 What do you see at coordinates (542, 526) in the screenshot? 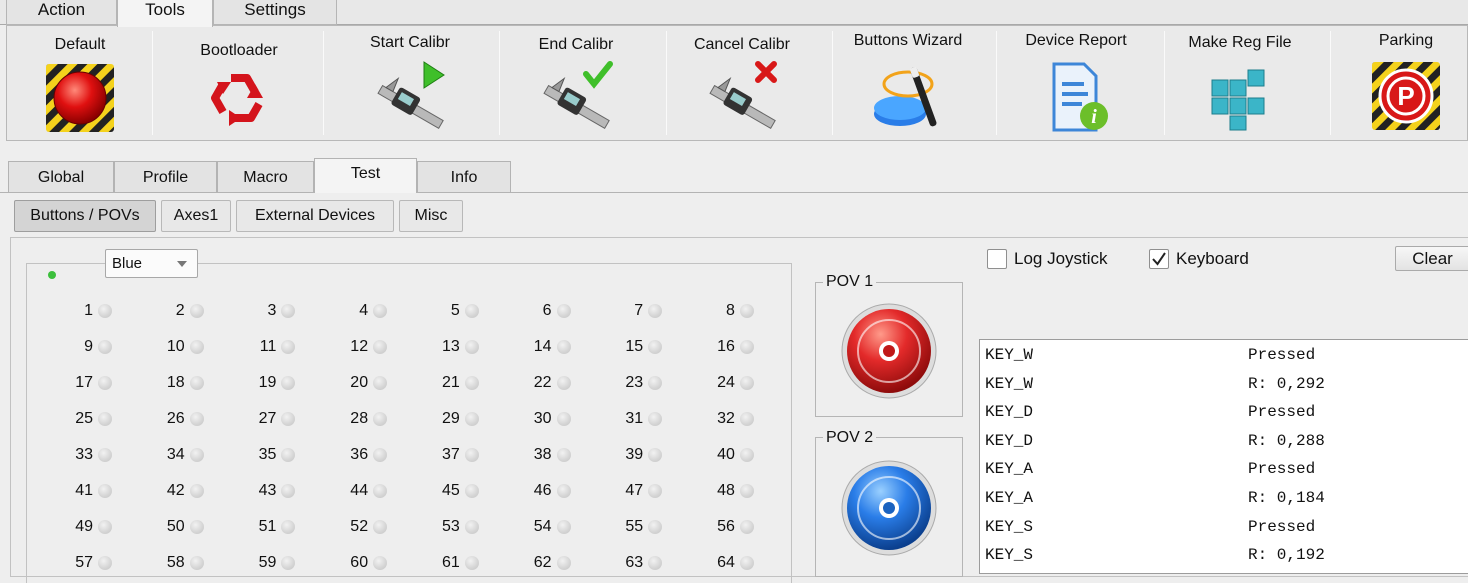
I see `button-number: 54` at bounding box center [542, 526].